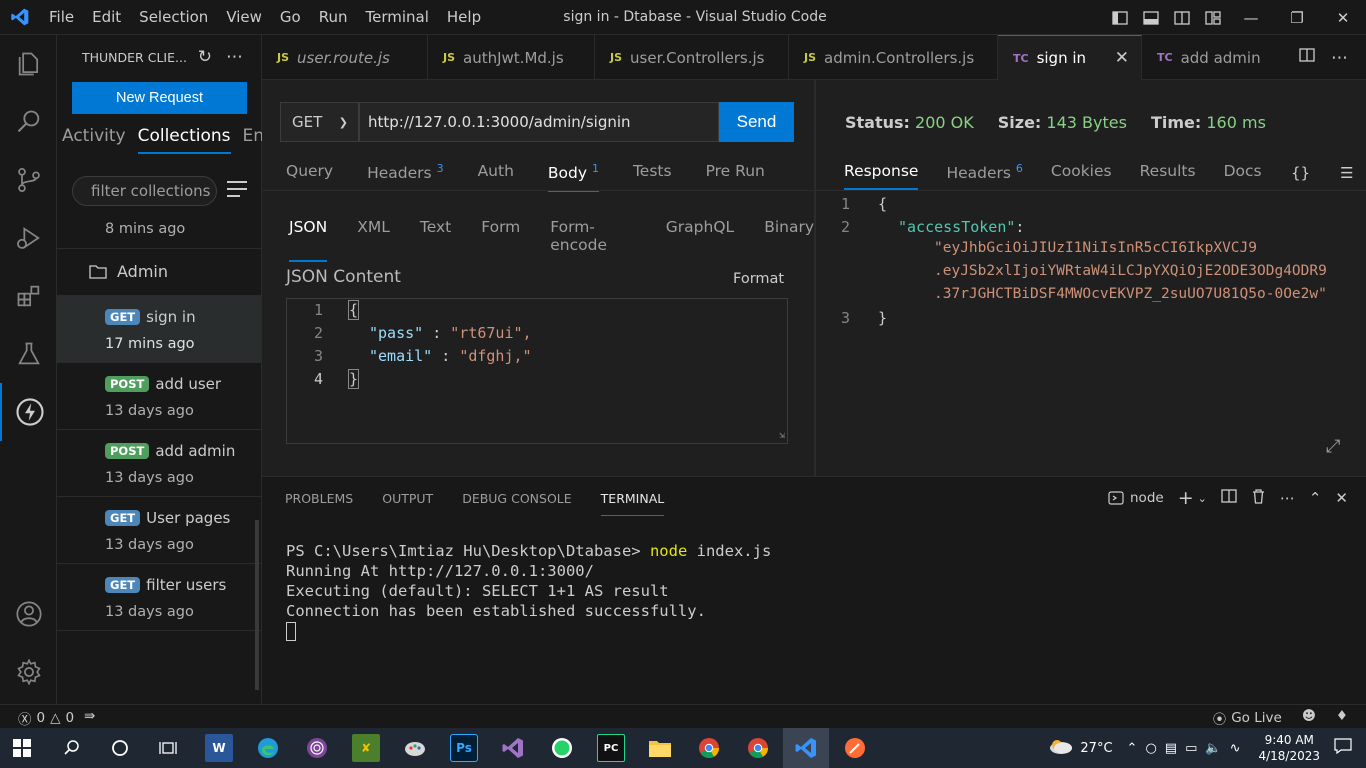 This screenshot has height=768, width=1366. I want to click on temperature: 27°C, so click(1096, 748).